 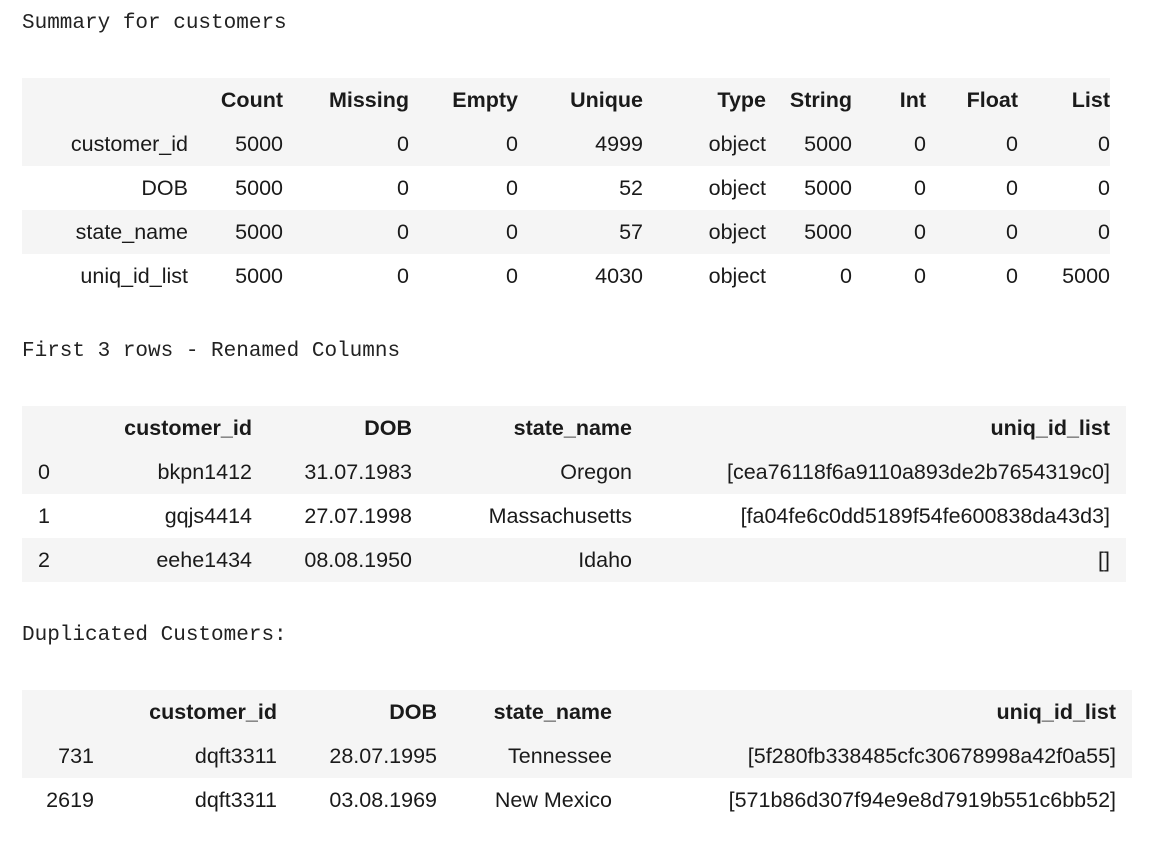 What do you see at coordinates (522, 560) in the screenshot?
I see `cell-state-name: Idaho` at bounding box center [522, 560].